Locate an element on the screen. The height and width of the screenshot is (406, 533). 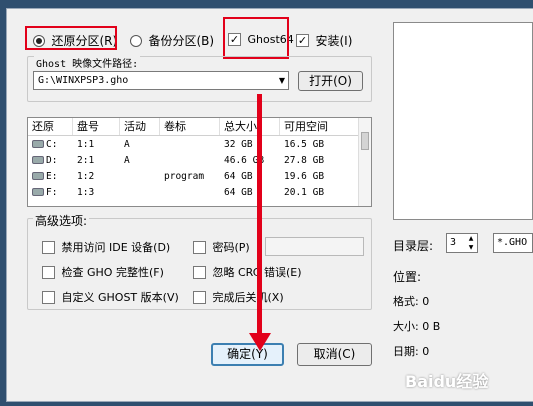
backup-radio: 备份分区(B) is located at coordinates (172, 40).